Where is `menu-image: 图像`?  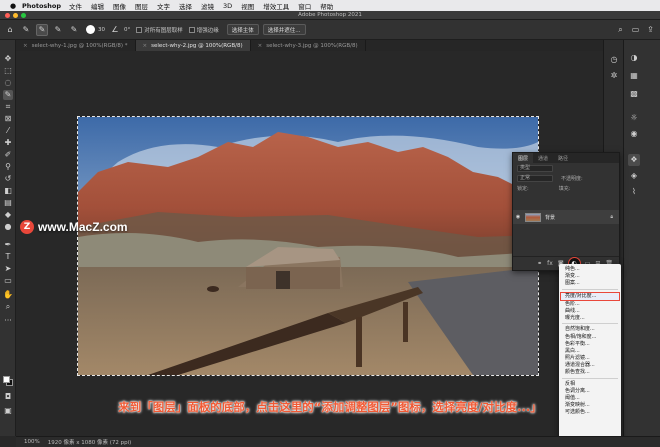
menu-image: 图像 is located at coordinates (119, 6).